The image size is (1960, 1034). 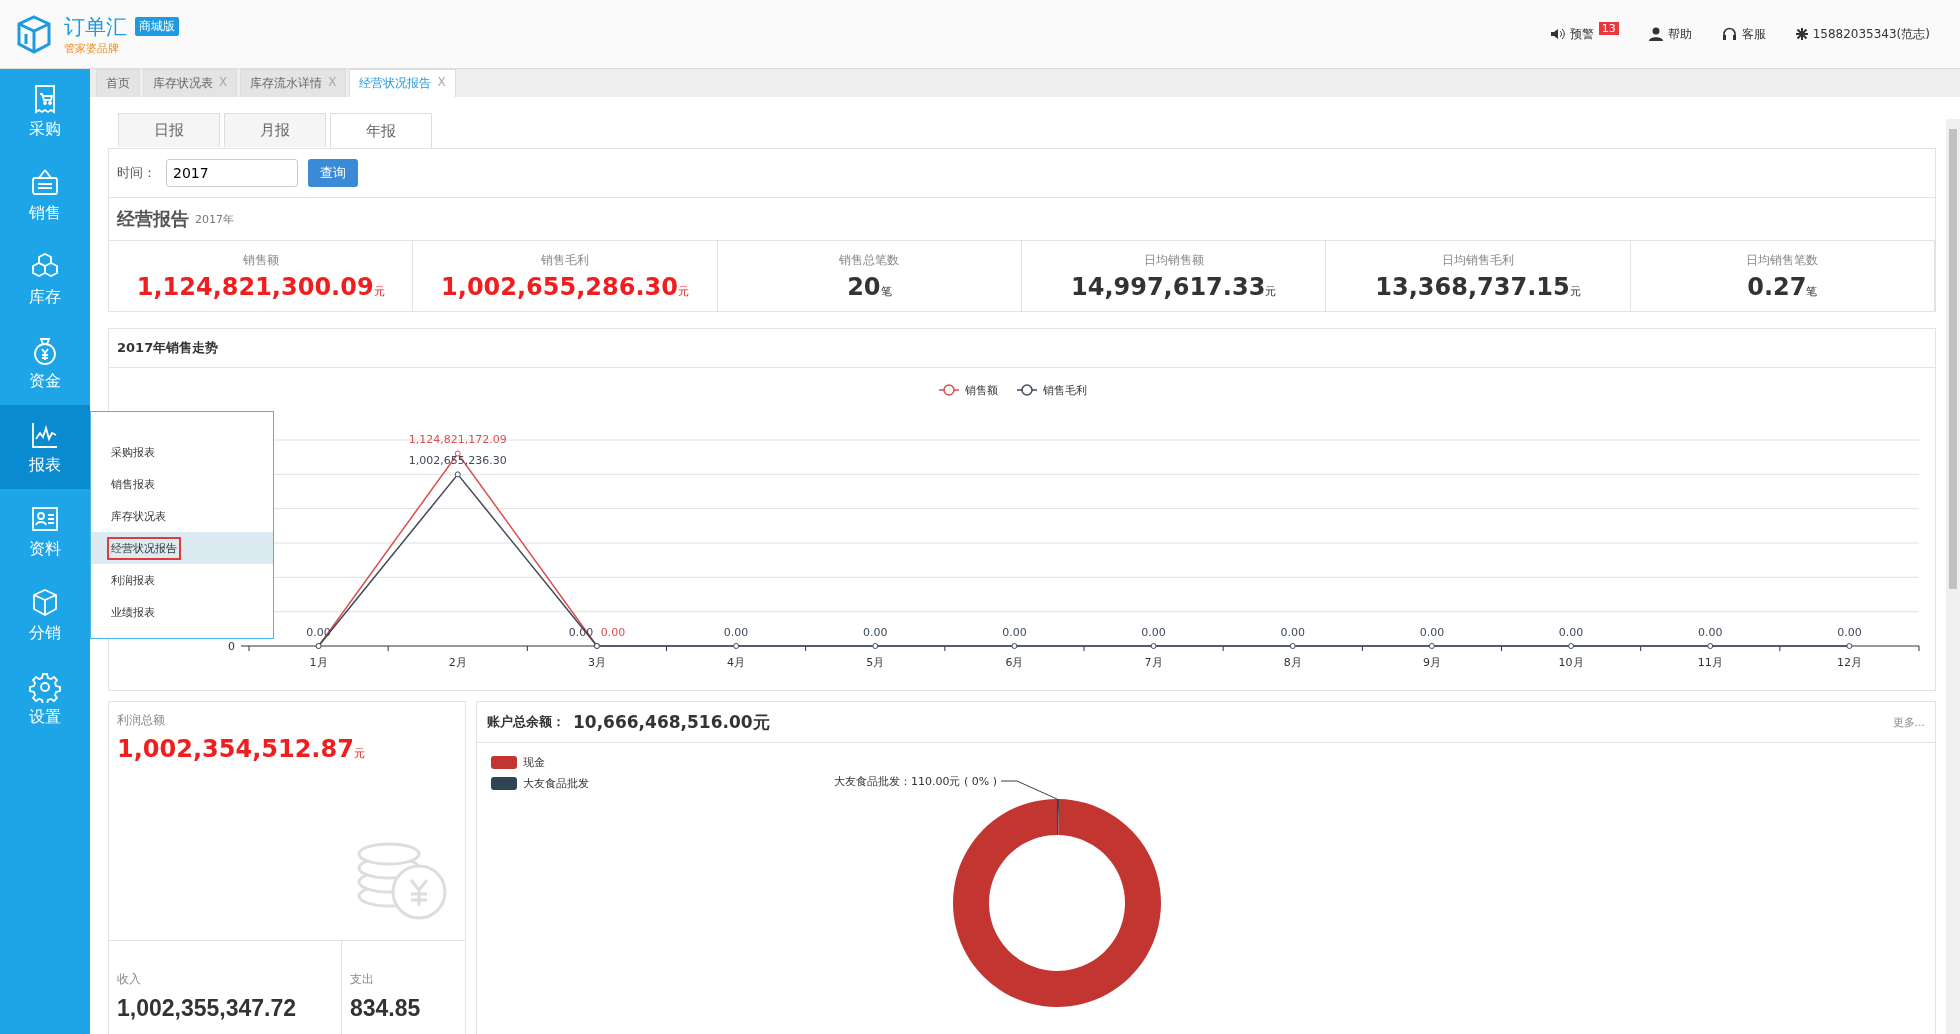 I want to click on page-tab-label: 库存流水详情, so click(x=286, y=83).